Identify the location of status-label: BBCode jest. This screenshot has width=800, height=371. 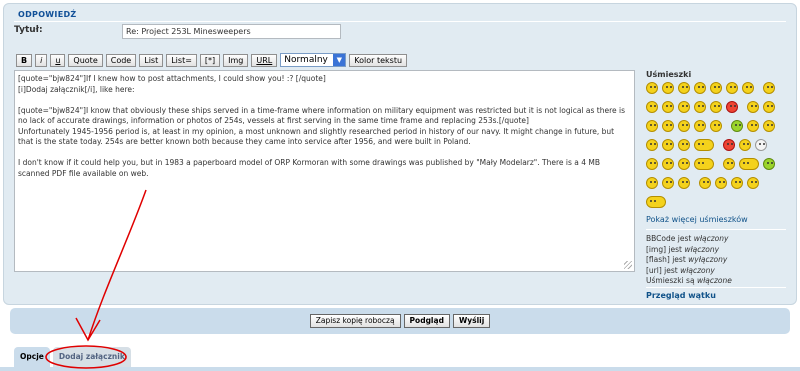
(670, 238).